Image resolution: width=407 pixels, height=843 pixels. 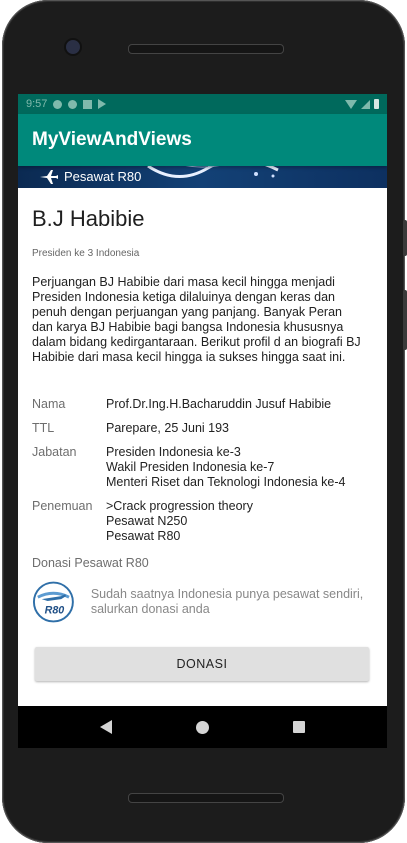 I want to click on play-icon, so click(x=102, y=104).